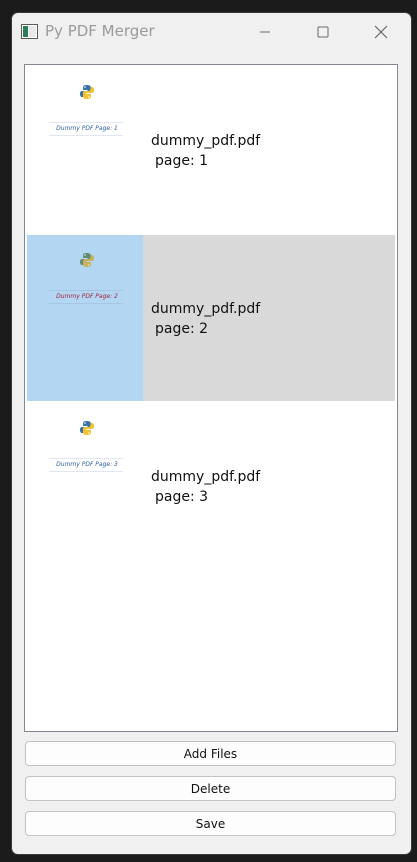 This screenshot has height=862, width=417. Describe the element at coordinates (205, 151) in the screenshot. I see `item-text: dummy_pdf.pdf page: 1` at that location.